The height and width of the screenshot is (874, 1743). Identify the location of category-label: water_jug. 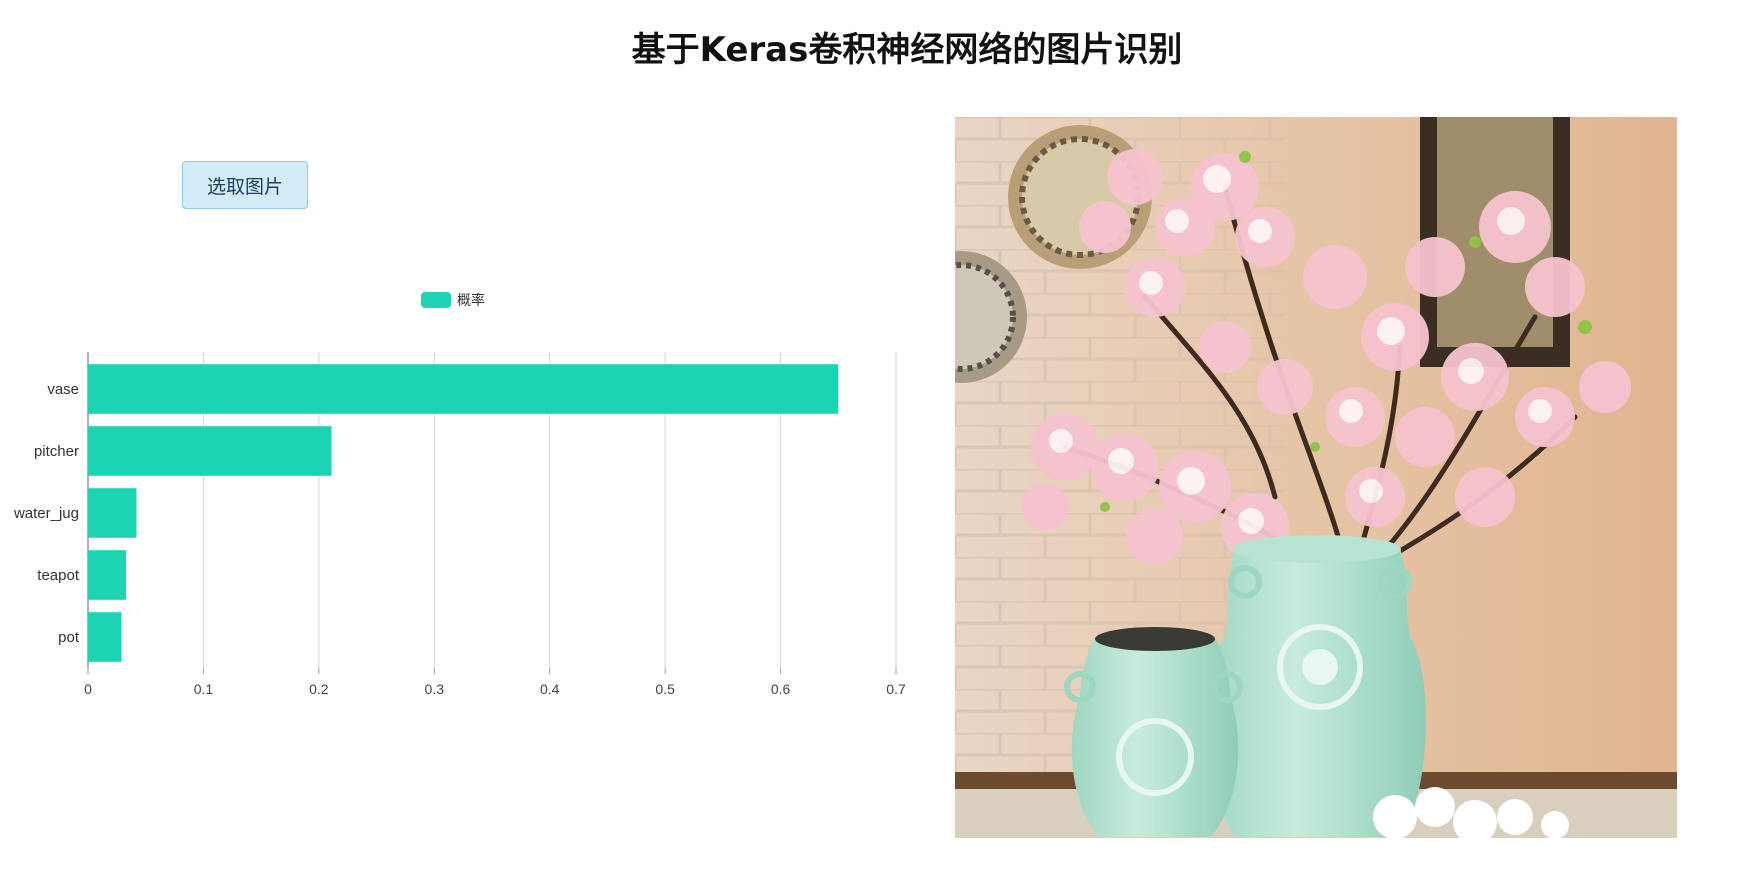
(46, 513).